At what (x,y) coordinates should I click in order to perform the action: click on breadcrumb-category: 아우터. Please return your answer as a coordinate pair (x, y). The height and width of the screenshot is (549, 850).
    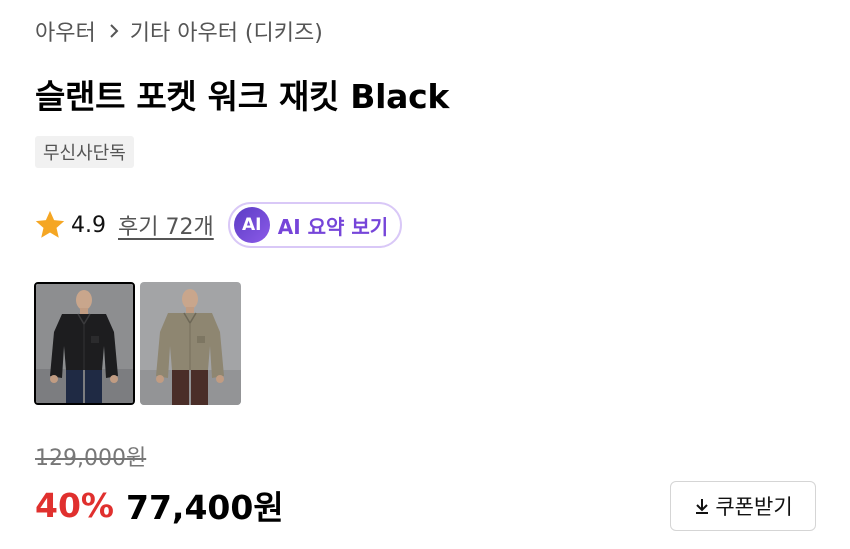
    Looking at the image, I should click on (65, 31).